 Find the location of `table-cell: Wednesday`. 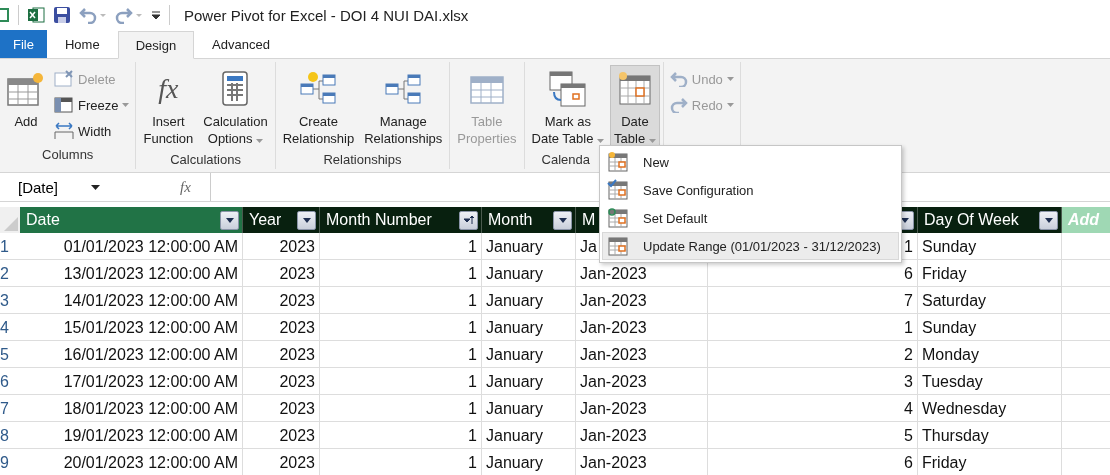

table-cell: Wednesday is located at coordinates (990, 408).